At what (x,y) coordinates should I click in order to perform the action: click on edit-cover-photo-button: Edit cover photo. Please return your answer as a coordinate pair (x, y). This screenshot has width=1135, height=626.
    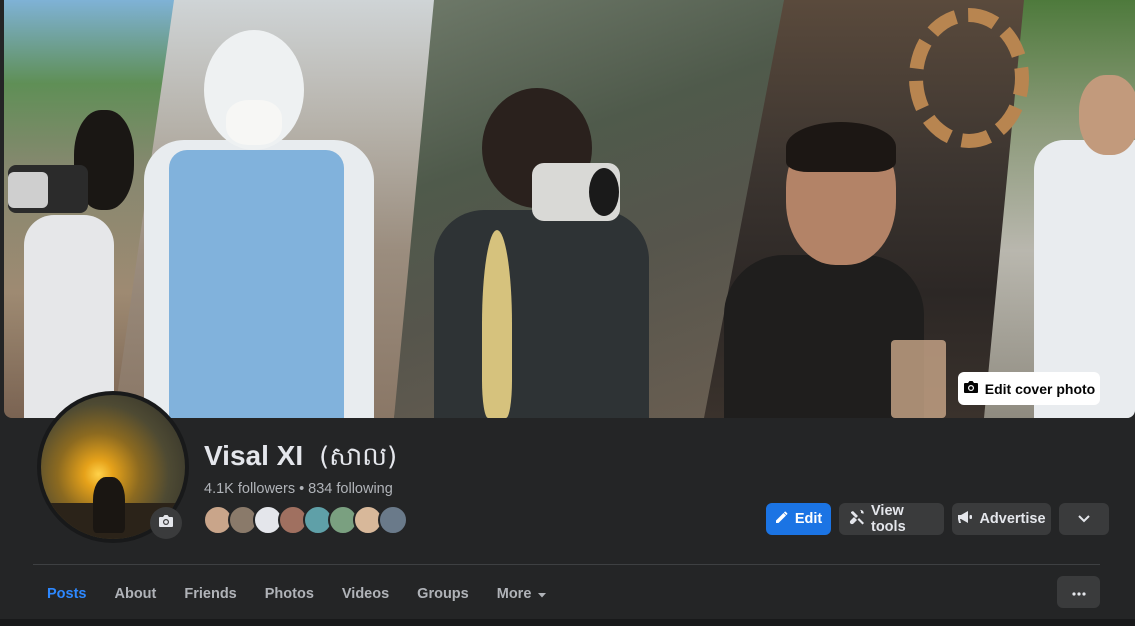
    Looking at the image, I should click on (1029, 388).